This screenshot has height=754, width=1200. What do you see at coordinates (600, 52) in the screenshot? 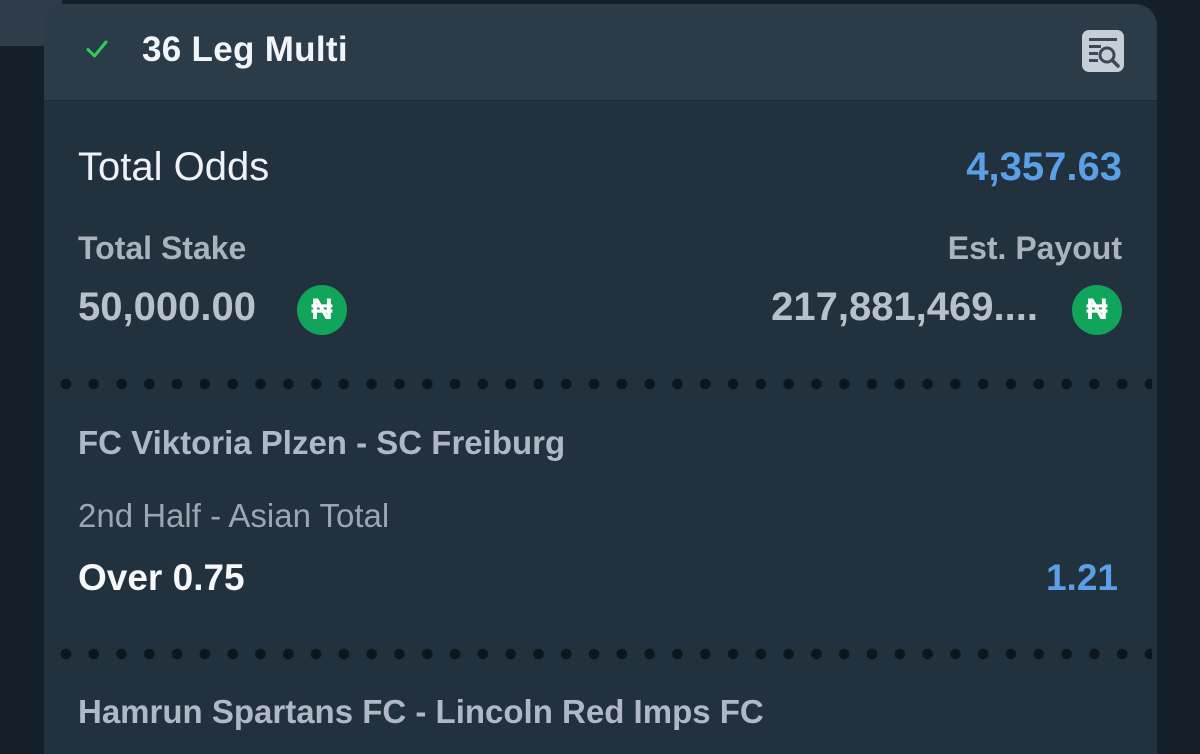
I see `bet-card-header: 36 Leg Multi` at bounding box center [600, 52].